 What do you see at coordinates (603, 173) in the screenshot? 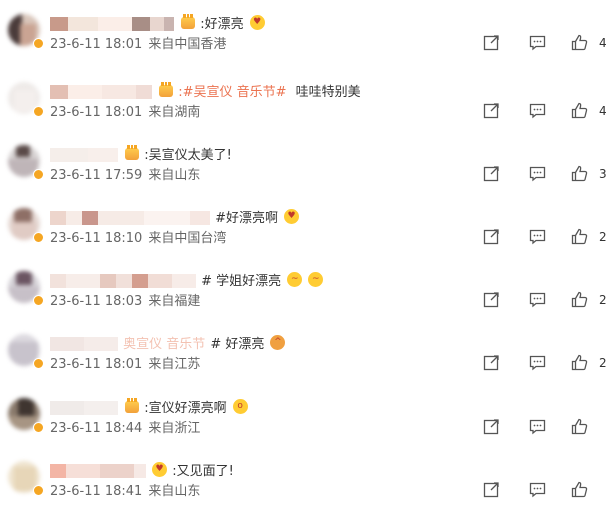
I see `like-count: 3` at bounding box center [603, 173].